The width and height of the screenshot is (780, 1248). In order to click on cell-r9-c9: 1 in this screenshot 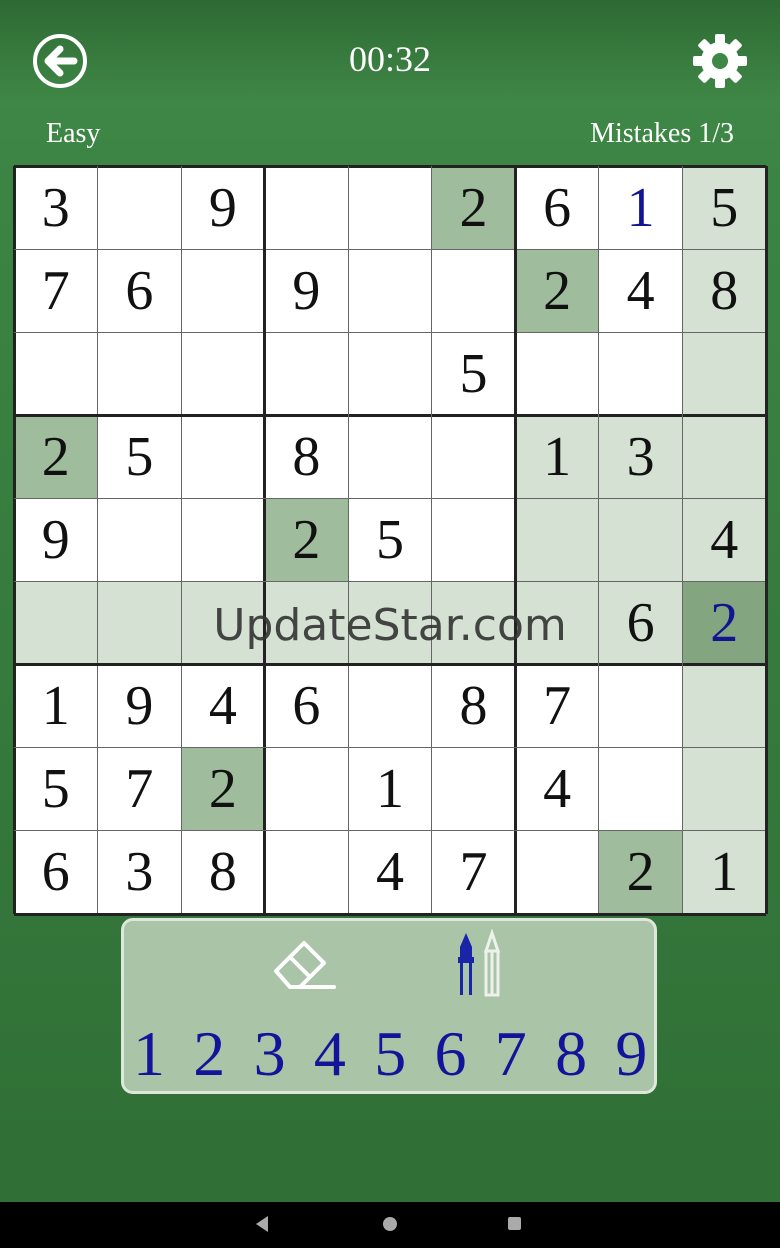, I will do `click(724, 872)`.